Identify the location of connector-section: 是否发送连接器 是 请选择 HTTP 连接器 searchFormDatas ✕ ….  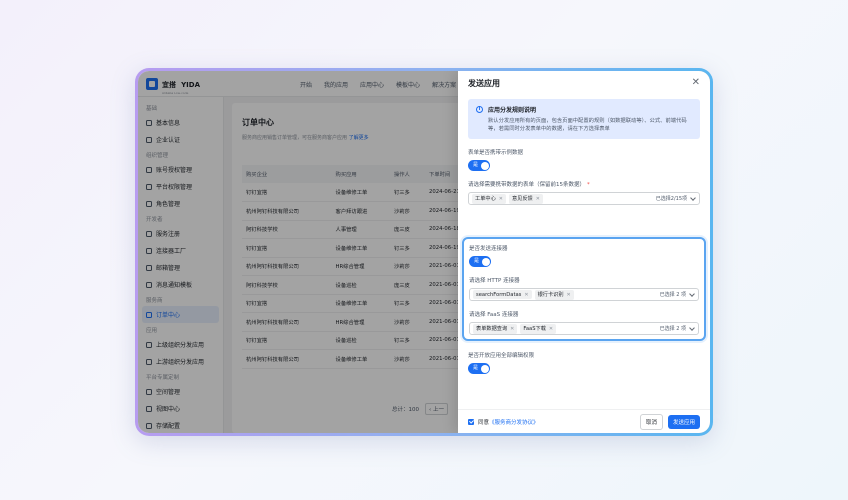
(584, 287).